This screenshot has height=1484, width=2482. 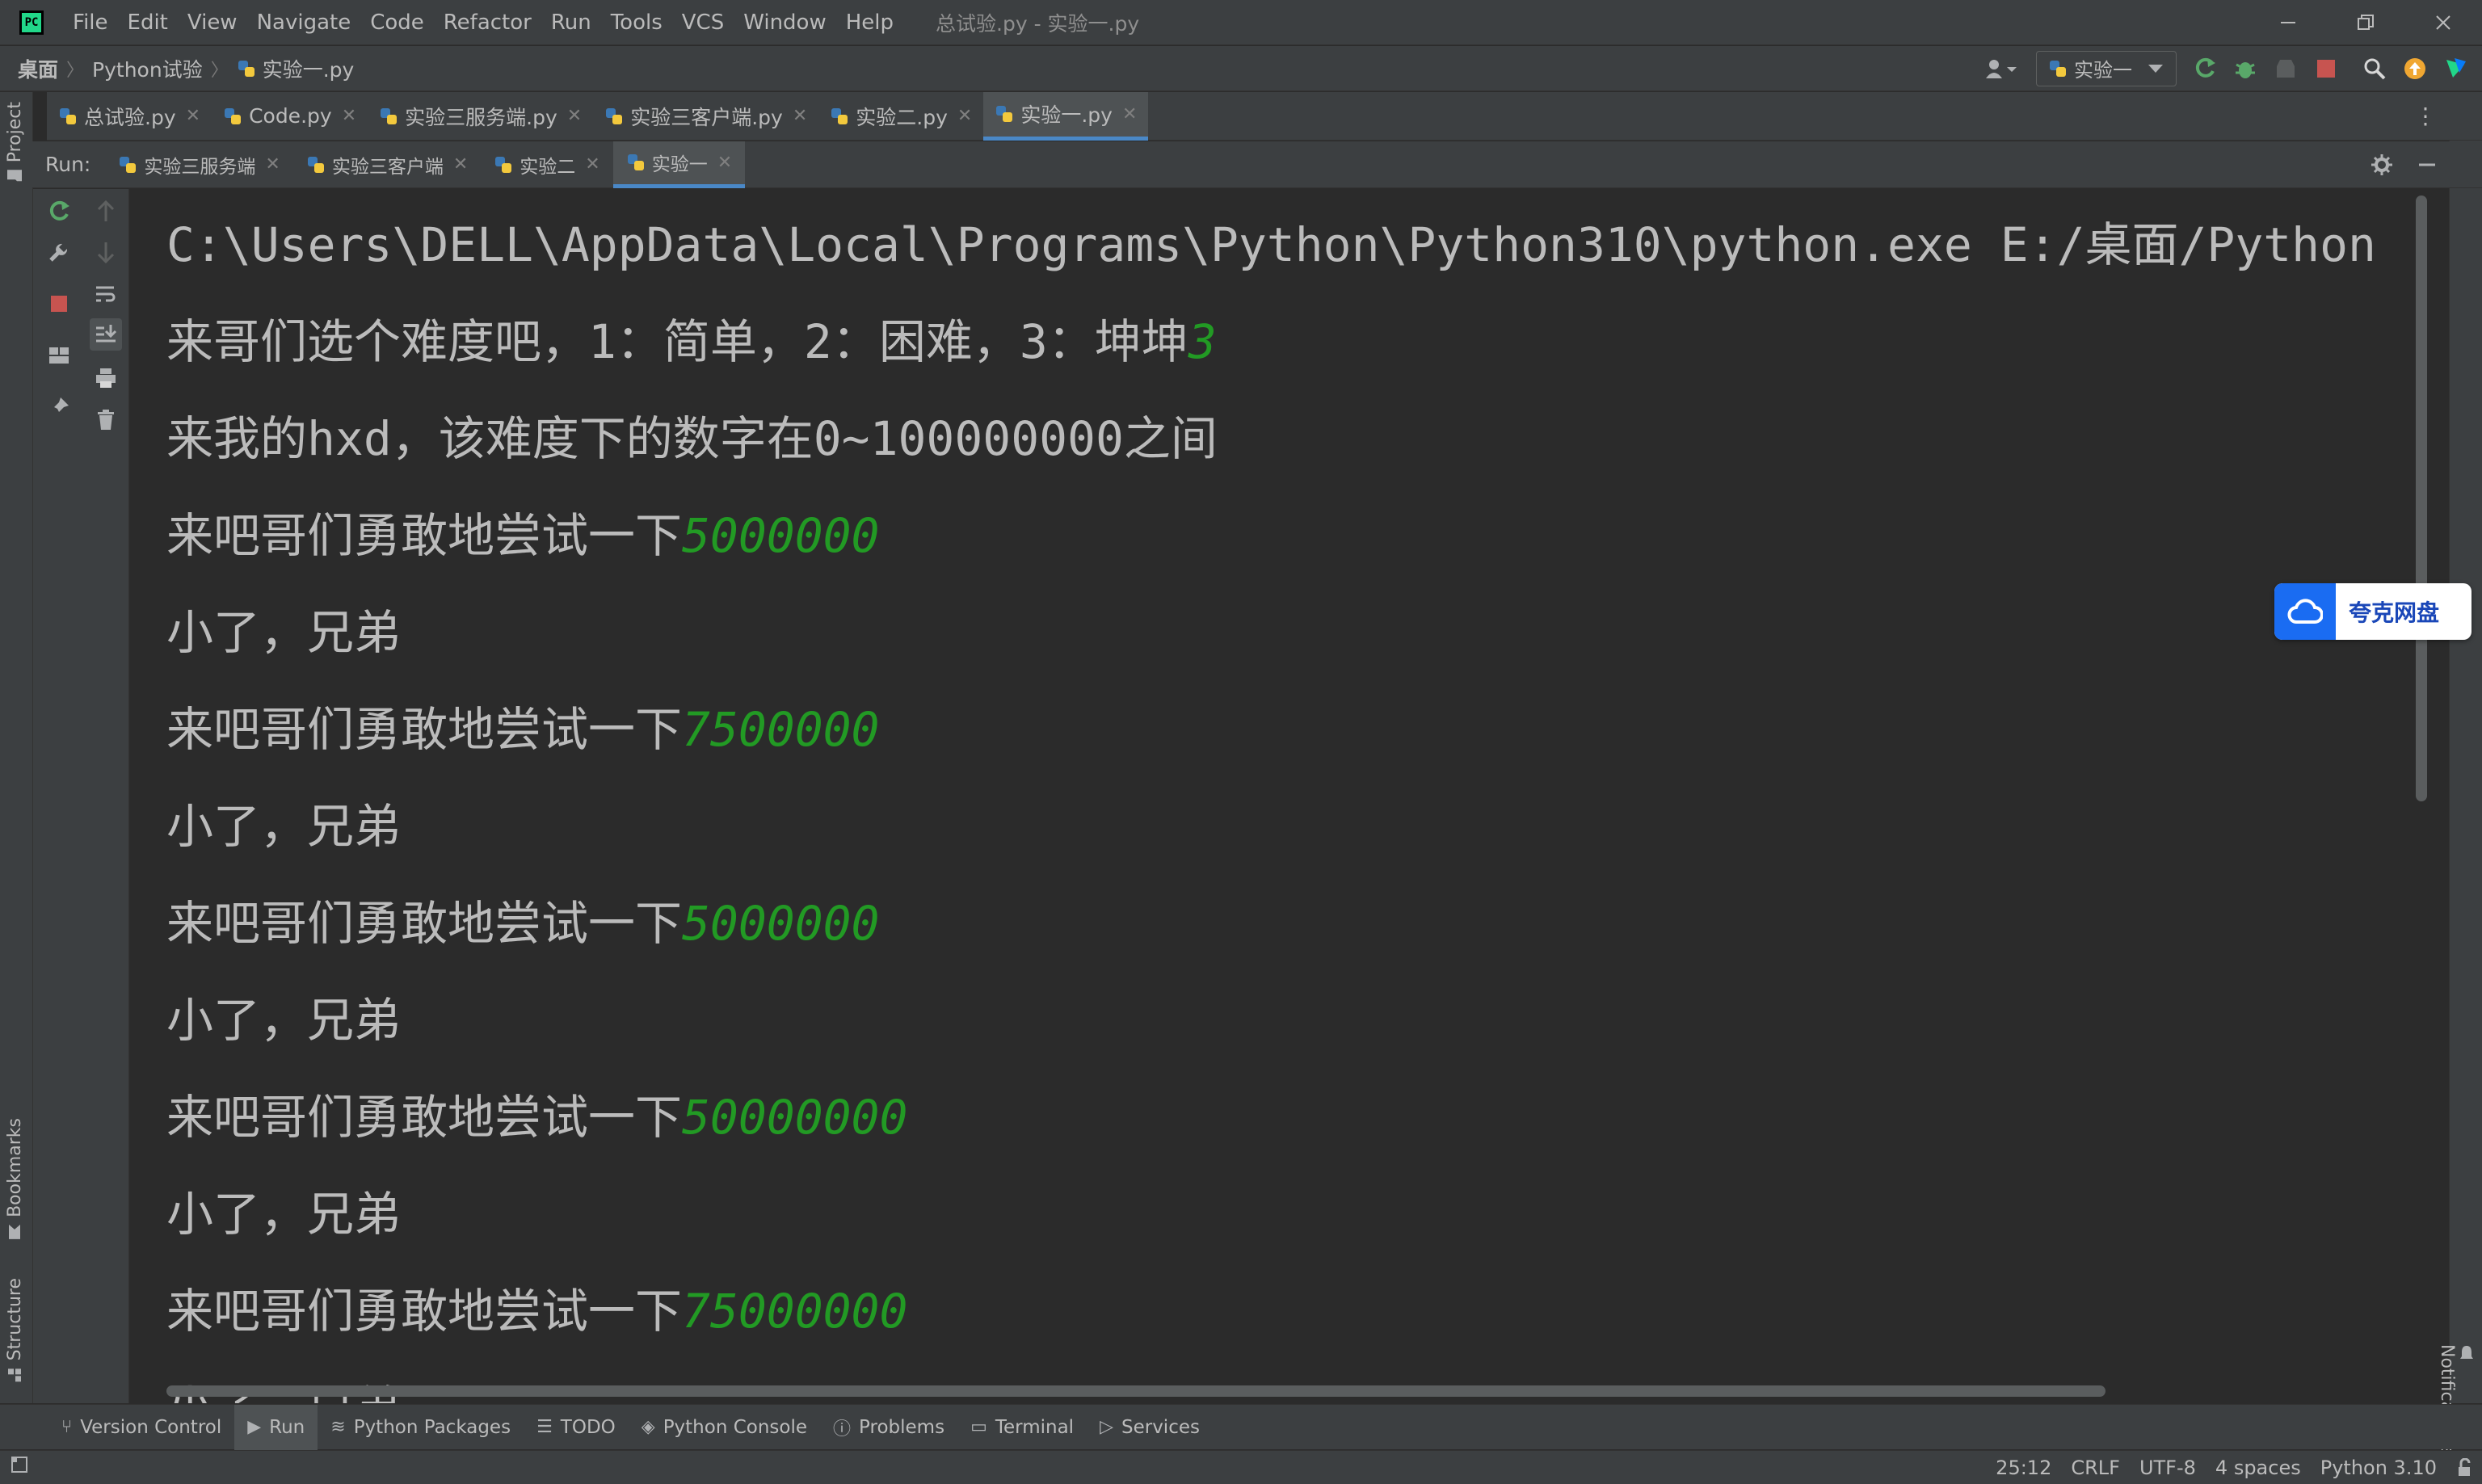 I want to click on python-interpreter: Python 3.10, so click(x=2378, y=1468).